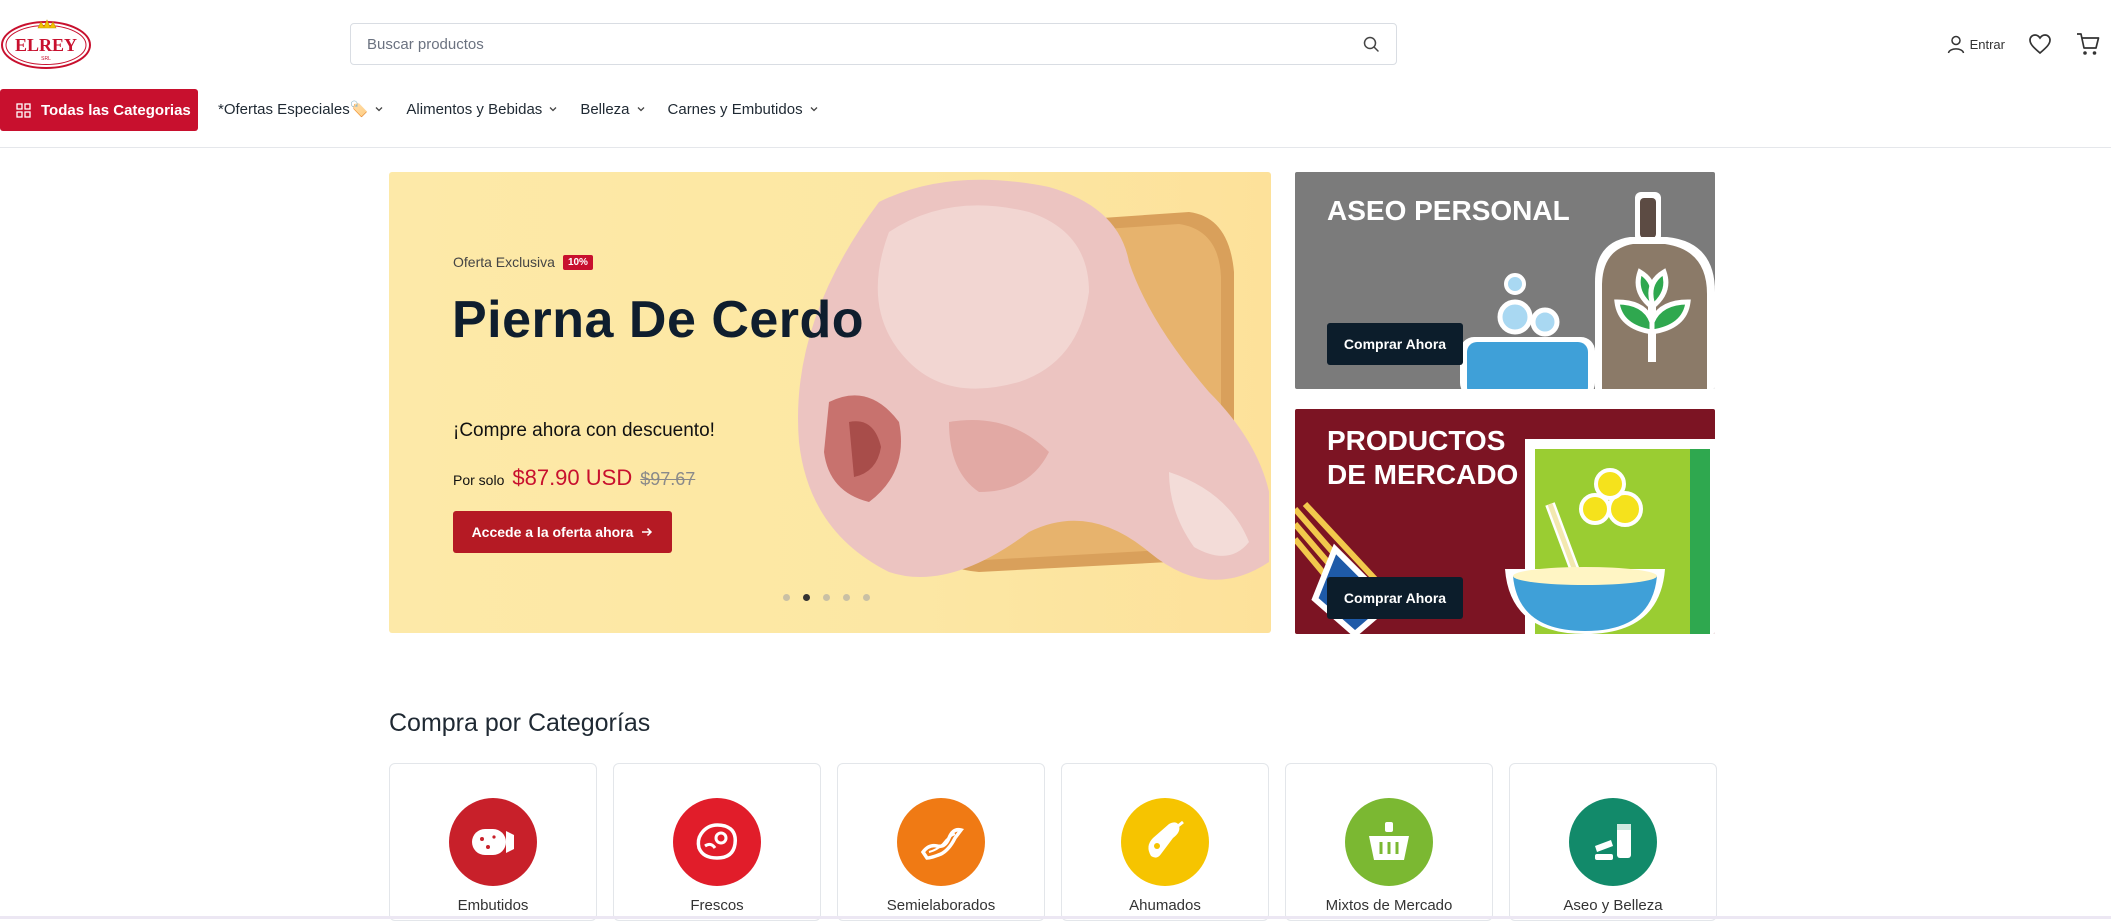  What do you see at coordinates (1165, 905) in the screenshot?
I see `category-label: Ahumados` at bounding box center [1165, 905].